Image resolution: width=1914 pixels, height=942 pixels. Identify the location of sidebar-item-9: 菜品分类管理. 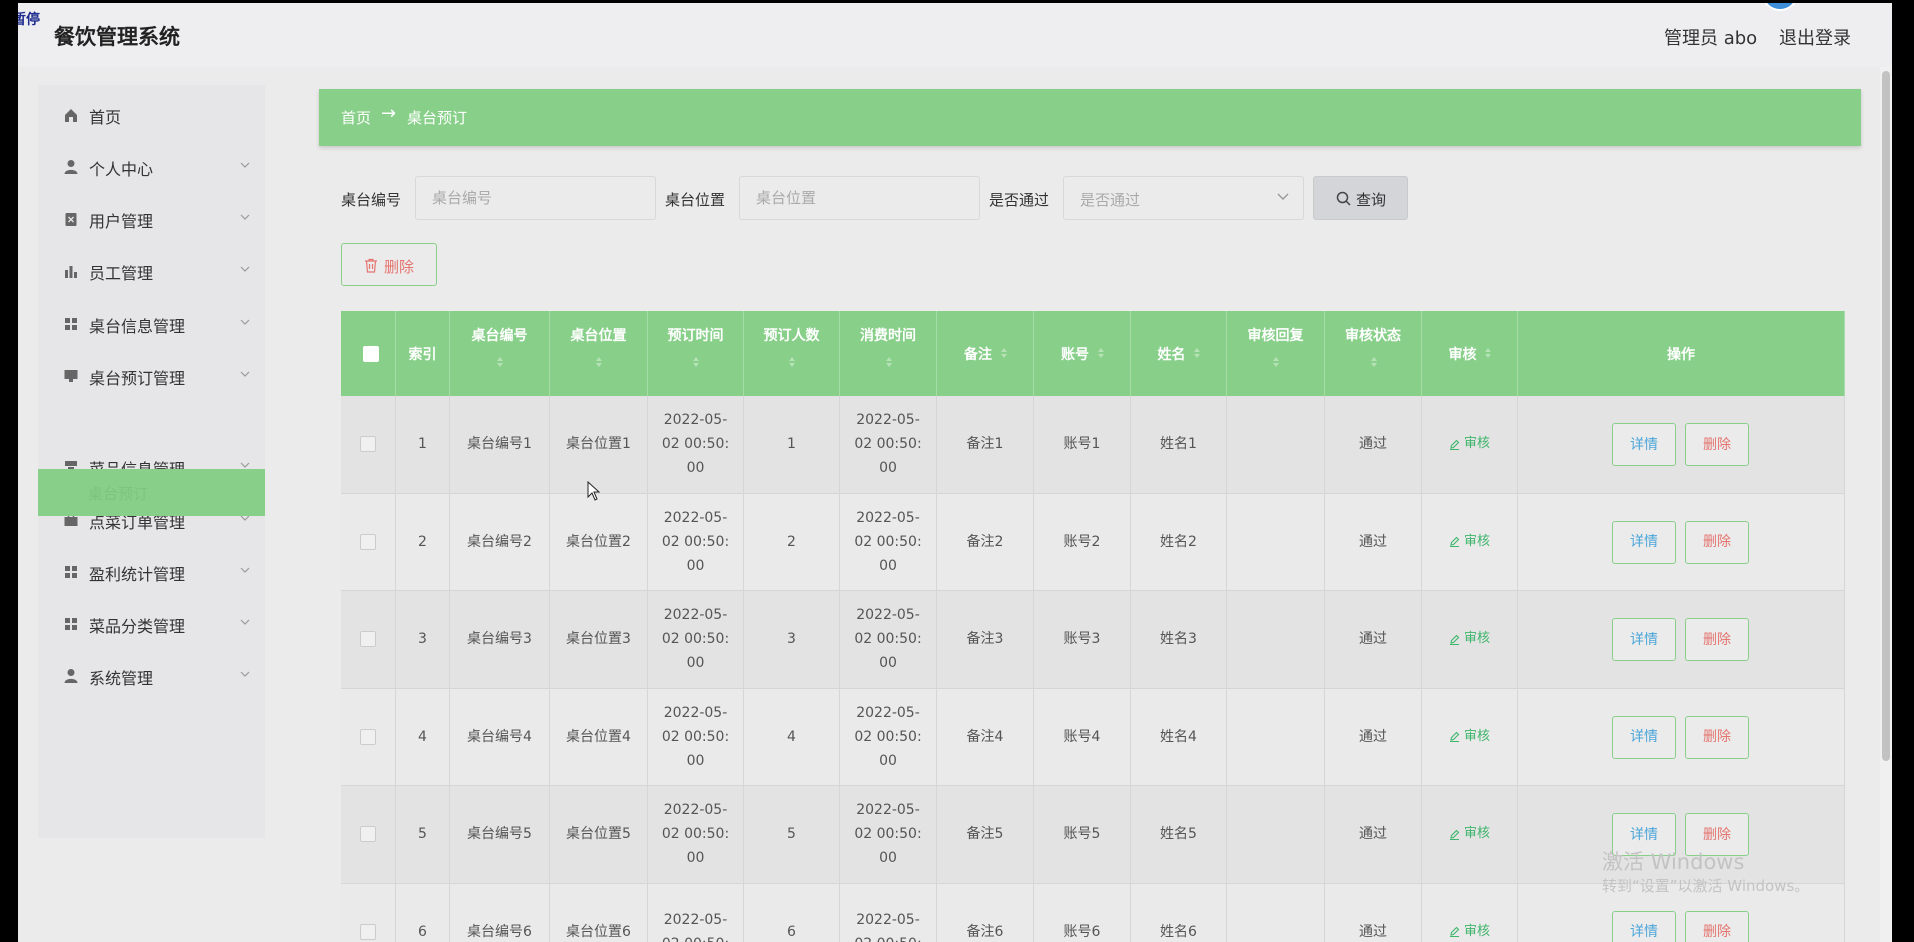
(151, 625).